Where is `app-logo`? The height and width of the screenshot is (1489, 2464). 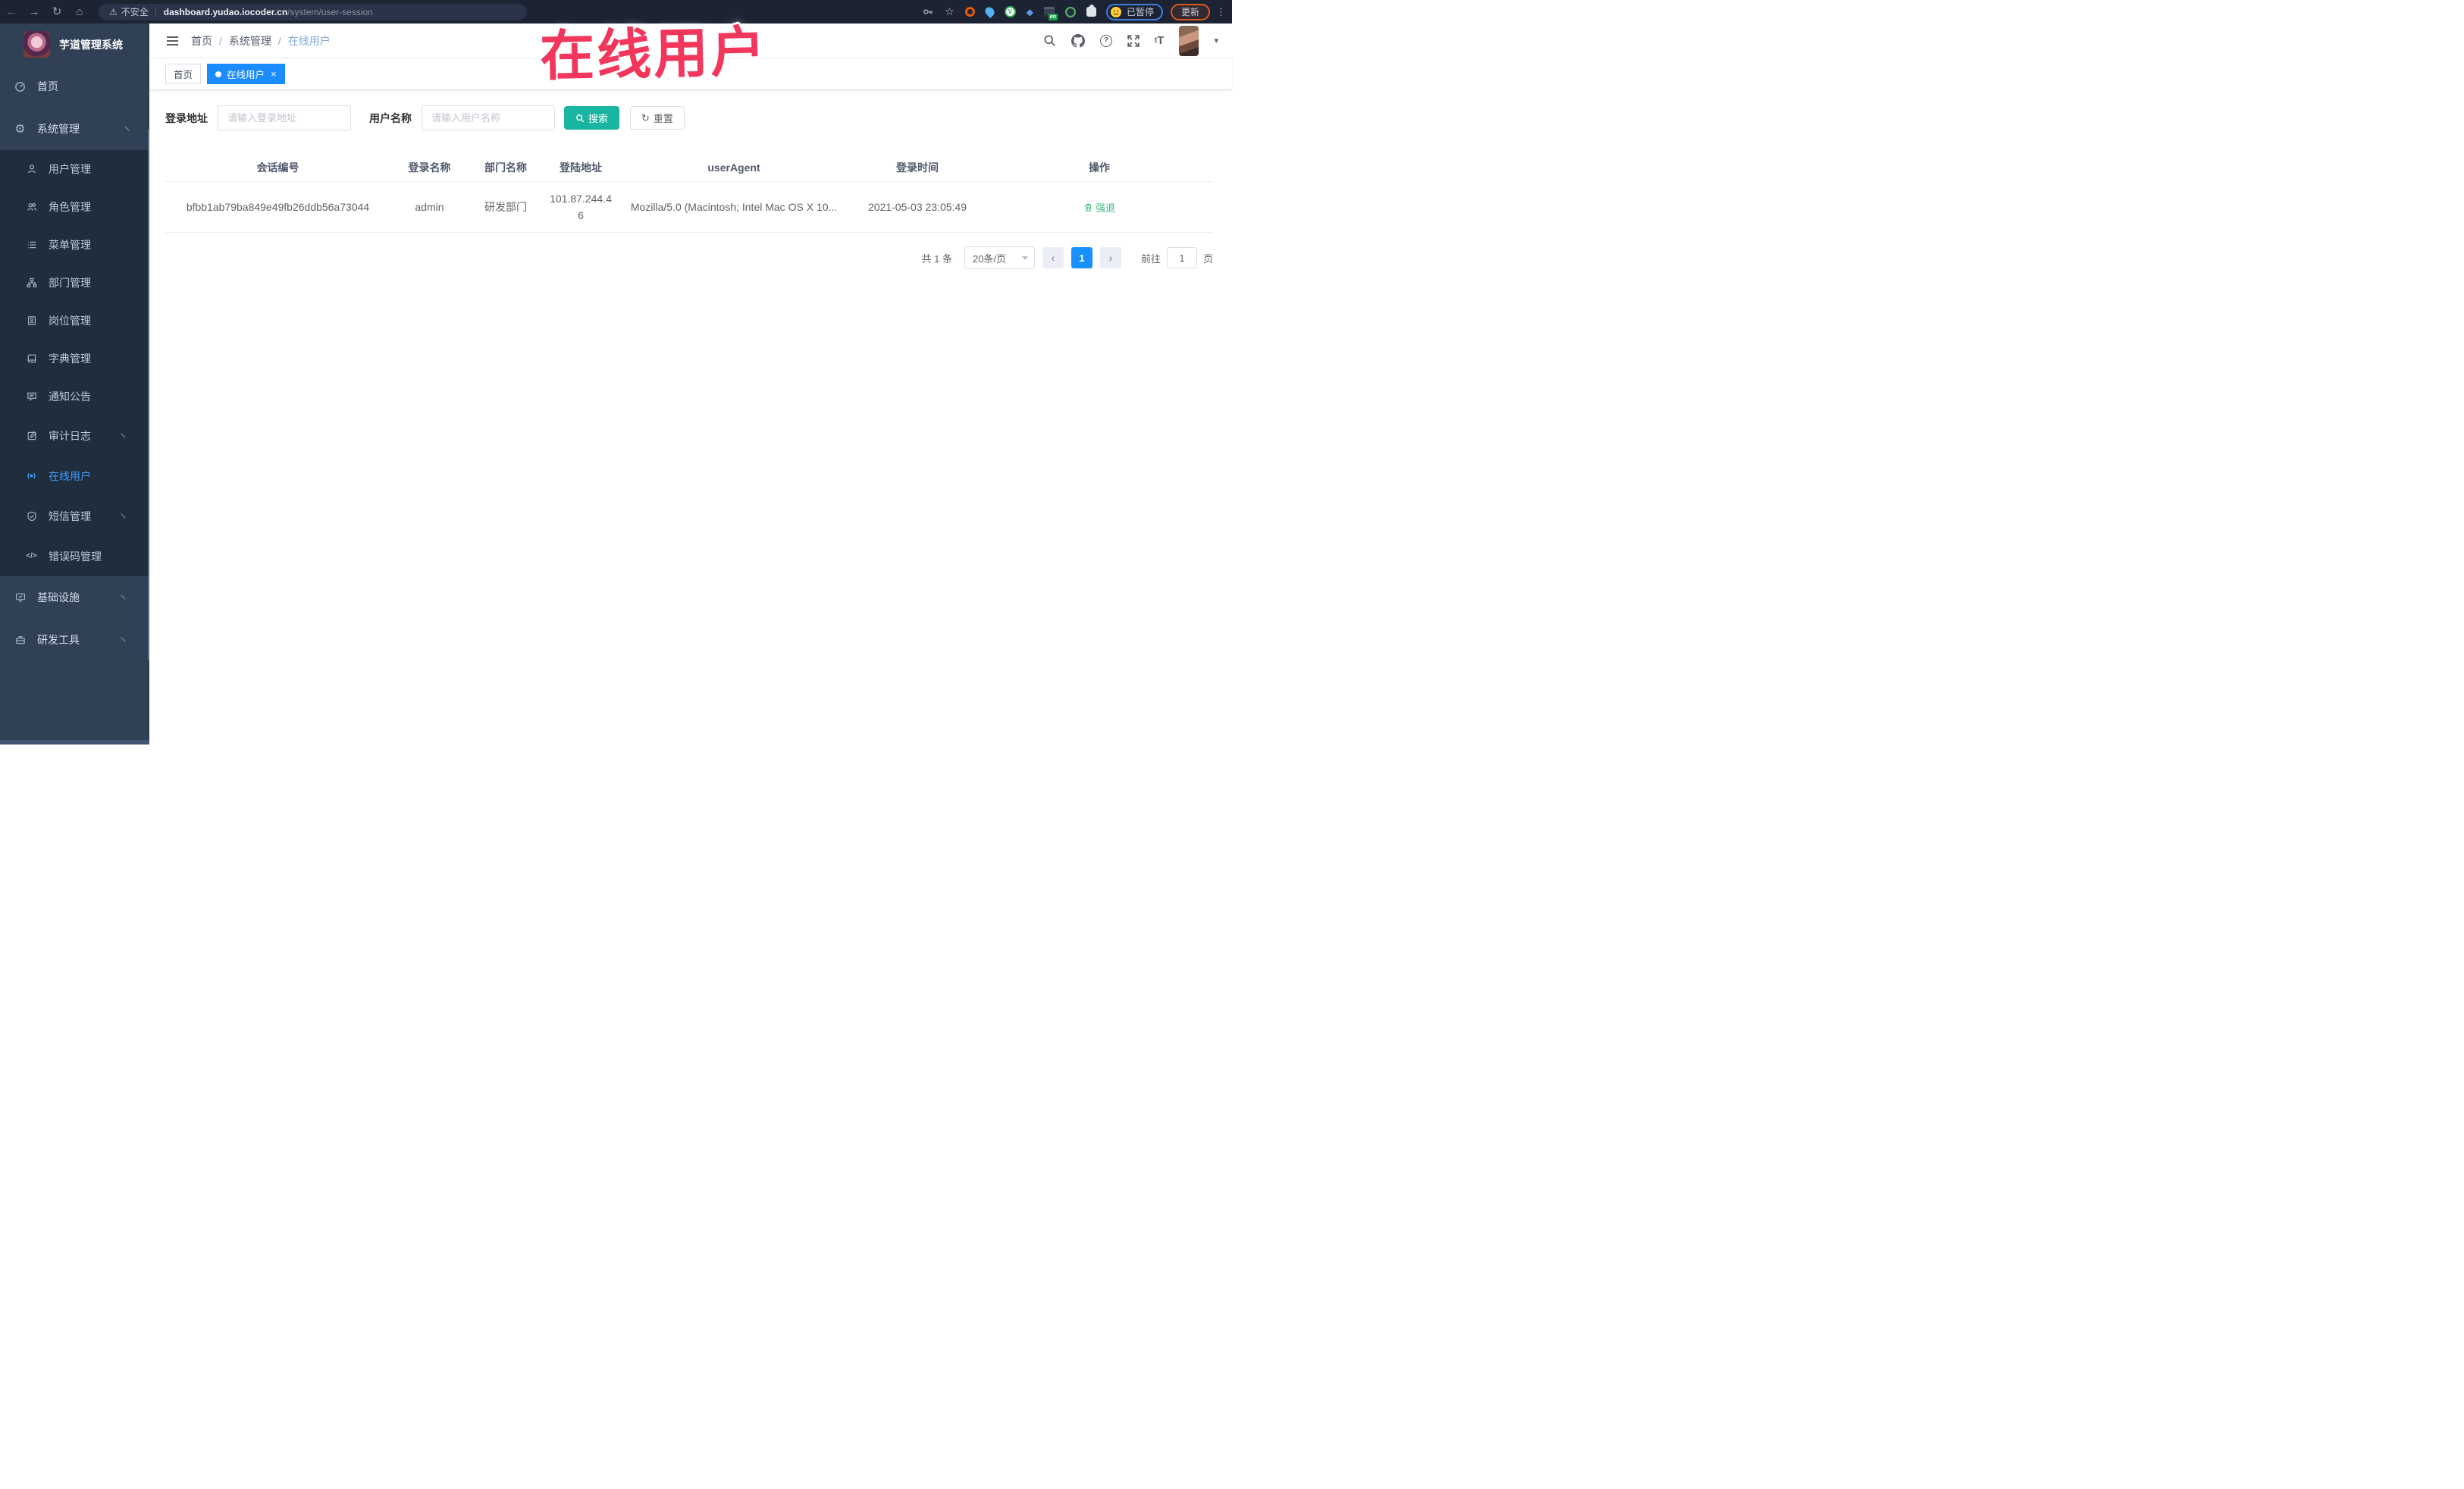 app-logo is located at coordinates (37, 44).